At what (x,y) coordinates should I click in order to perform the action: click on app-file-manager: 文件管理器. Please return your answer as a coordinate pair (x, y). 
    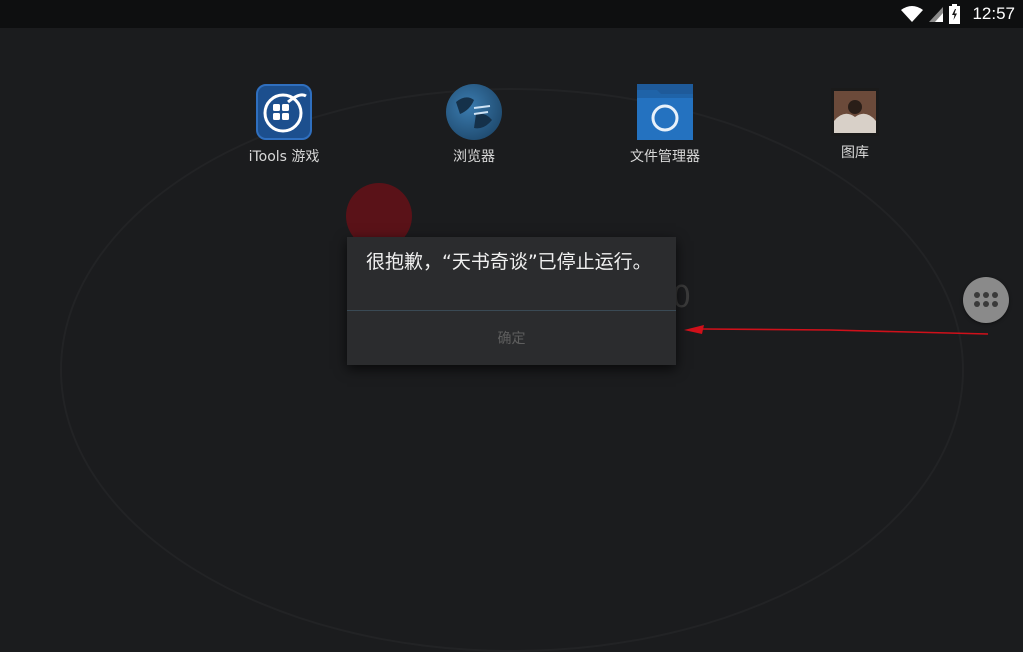
    Looking at the image, I should click on (665, 125).